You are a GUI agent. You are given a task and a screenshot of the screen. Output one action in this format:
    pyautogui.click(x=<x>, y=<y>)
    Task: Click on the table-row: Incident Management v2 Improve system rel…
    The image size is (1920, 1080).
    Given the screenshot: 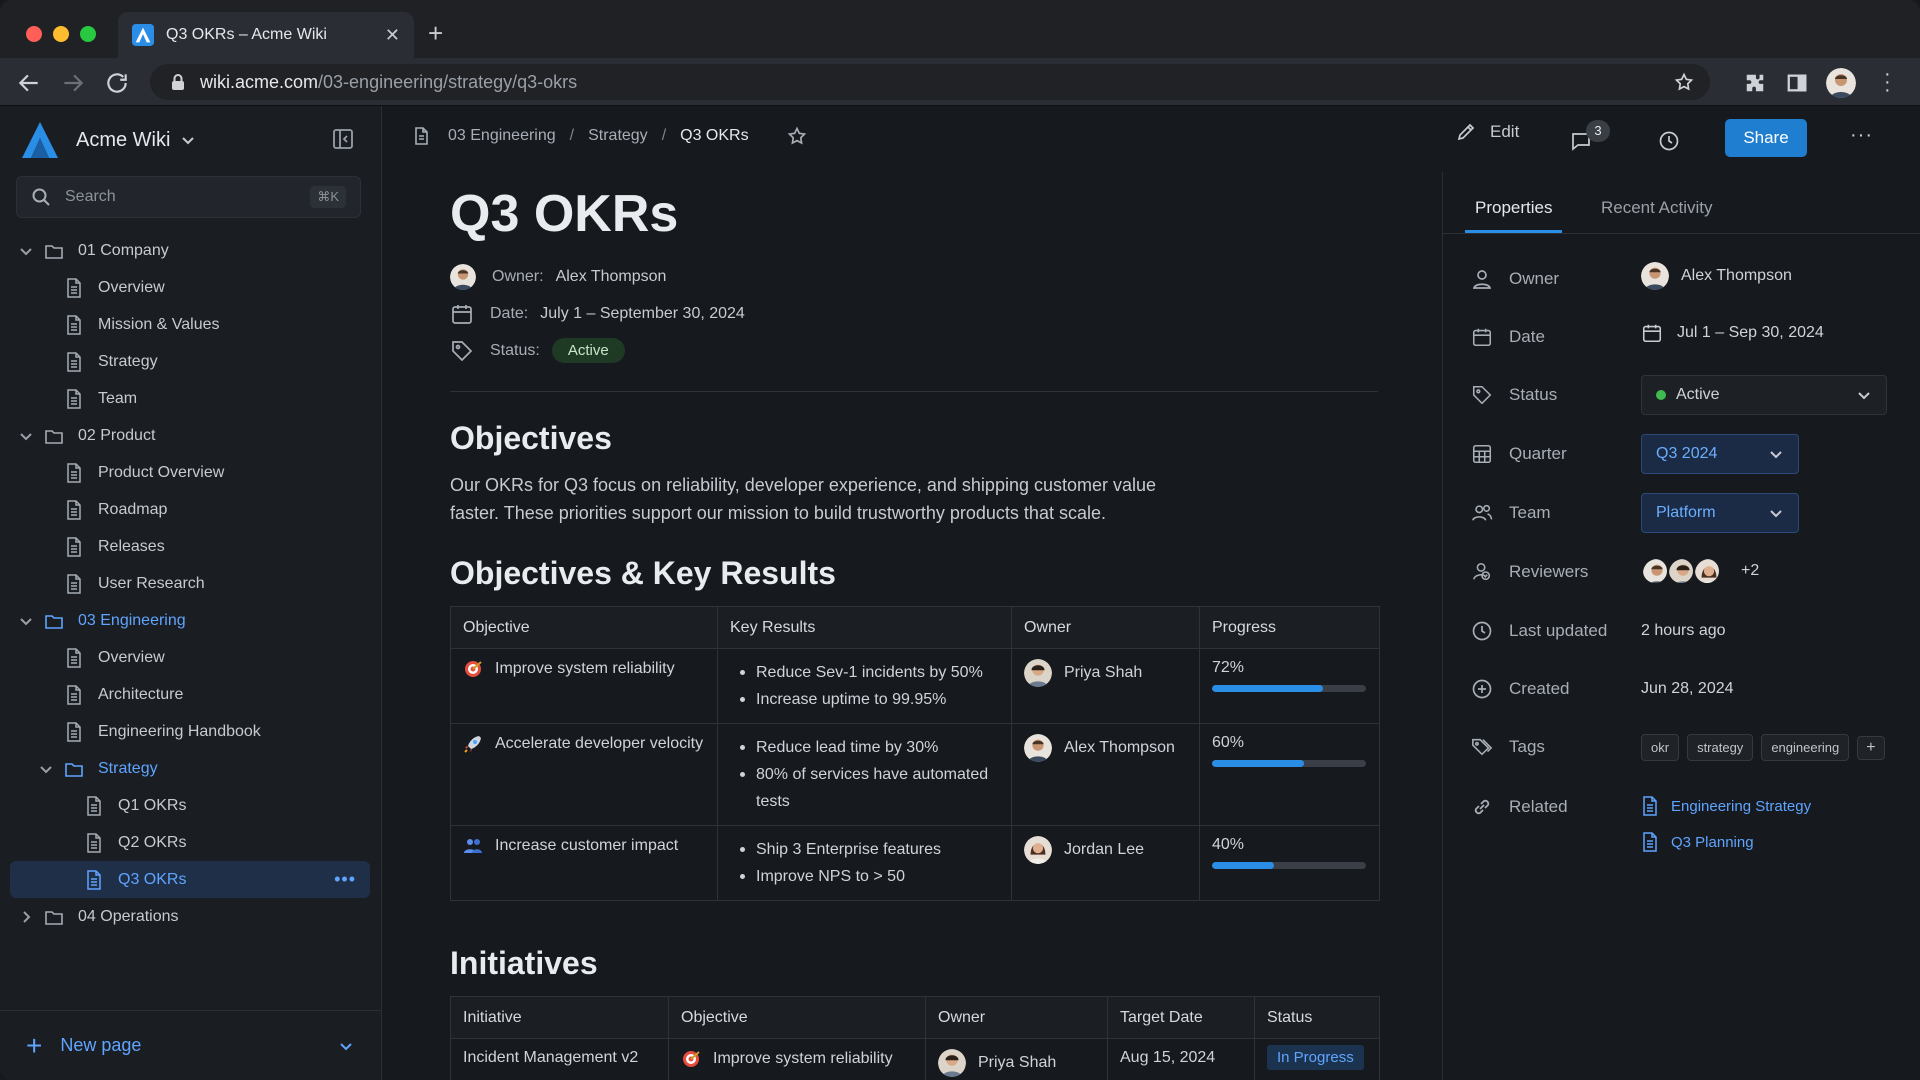 What is the action you would take?
    pyautogui.click(x=915, y=1059)
    